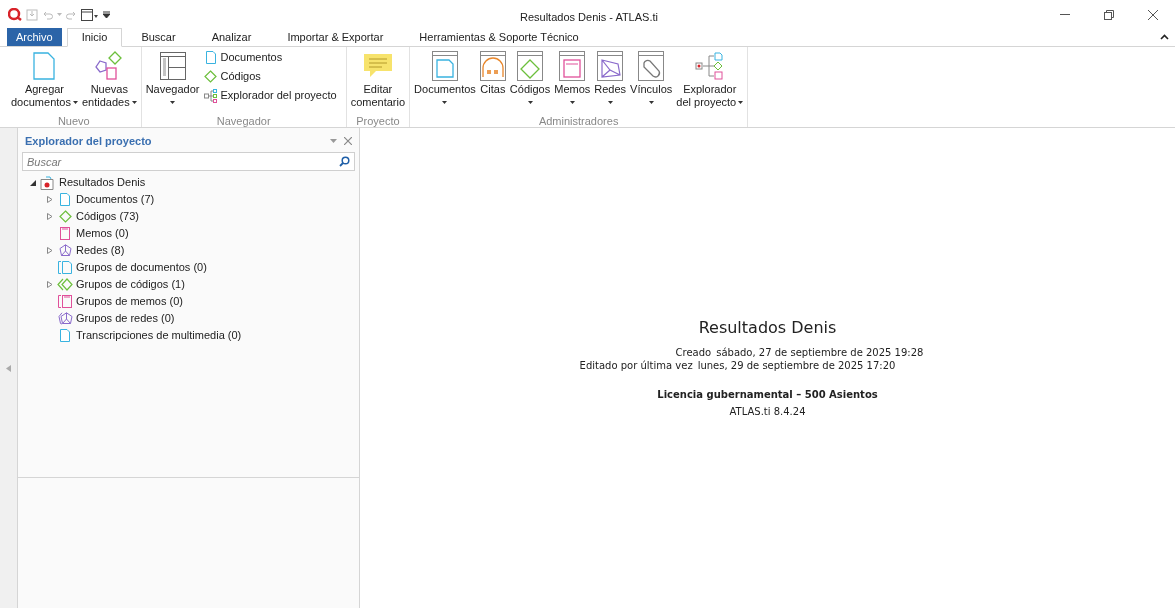 Image resolution: width=1175 pixels, height=608 pixels. What do you see at coordinates (33, 182) in the screenshot?
I see `expanded-arrow-icon` at bounding box center [33, 182].